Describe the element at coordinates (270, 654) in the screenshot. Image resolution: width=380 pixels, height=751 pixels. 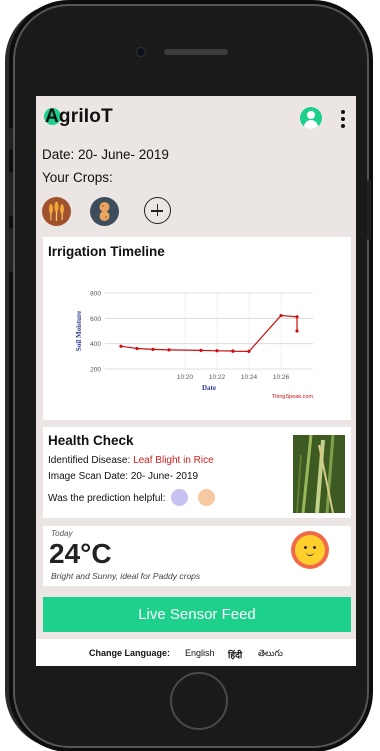
I see `language-option-telugu: తెలుగు` at that location.